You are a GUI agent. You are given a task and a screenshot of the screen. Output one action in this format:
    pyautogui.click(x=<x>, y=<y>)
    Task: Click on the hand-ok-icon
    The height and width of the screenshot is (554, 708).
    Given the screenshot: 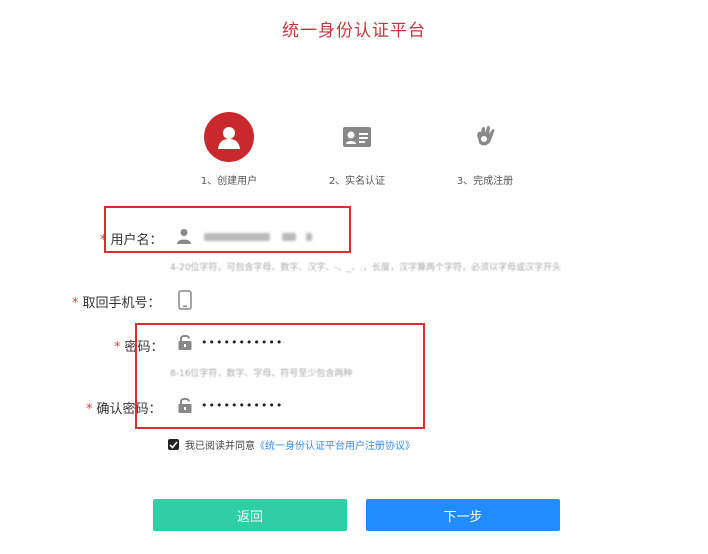 What is the action you would take?
    pyautogui.click(x=485, y=137)
    